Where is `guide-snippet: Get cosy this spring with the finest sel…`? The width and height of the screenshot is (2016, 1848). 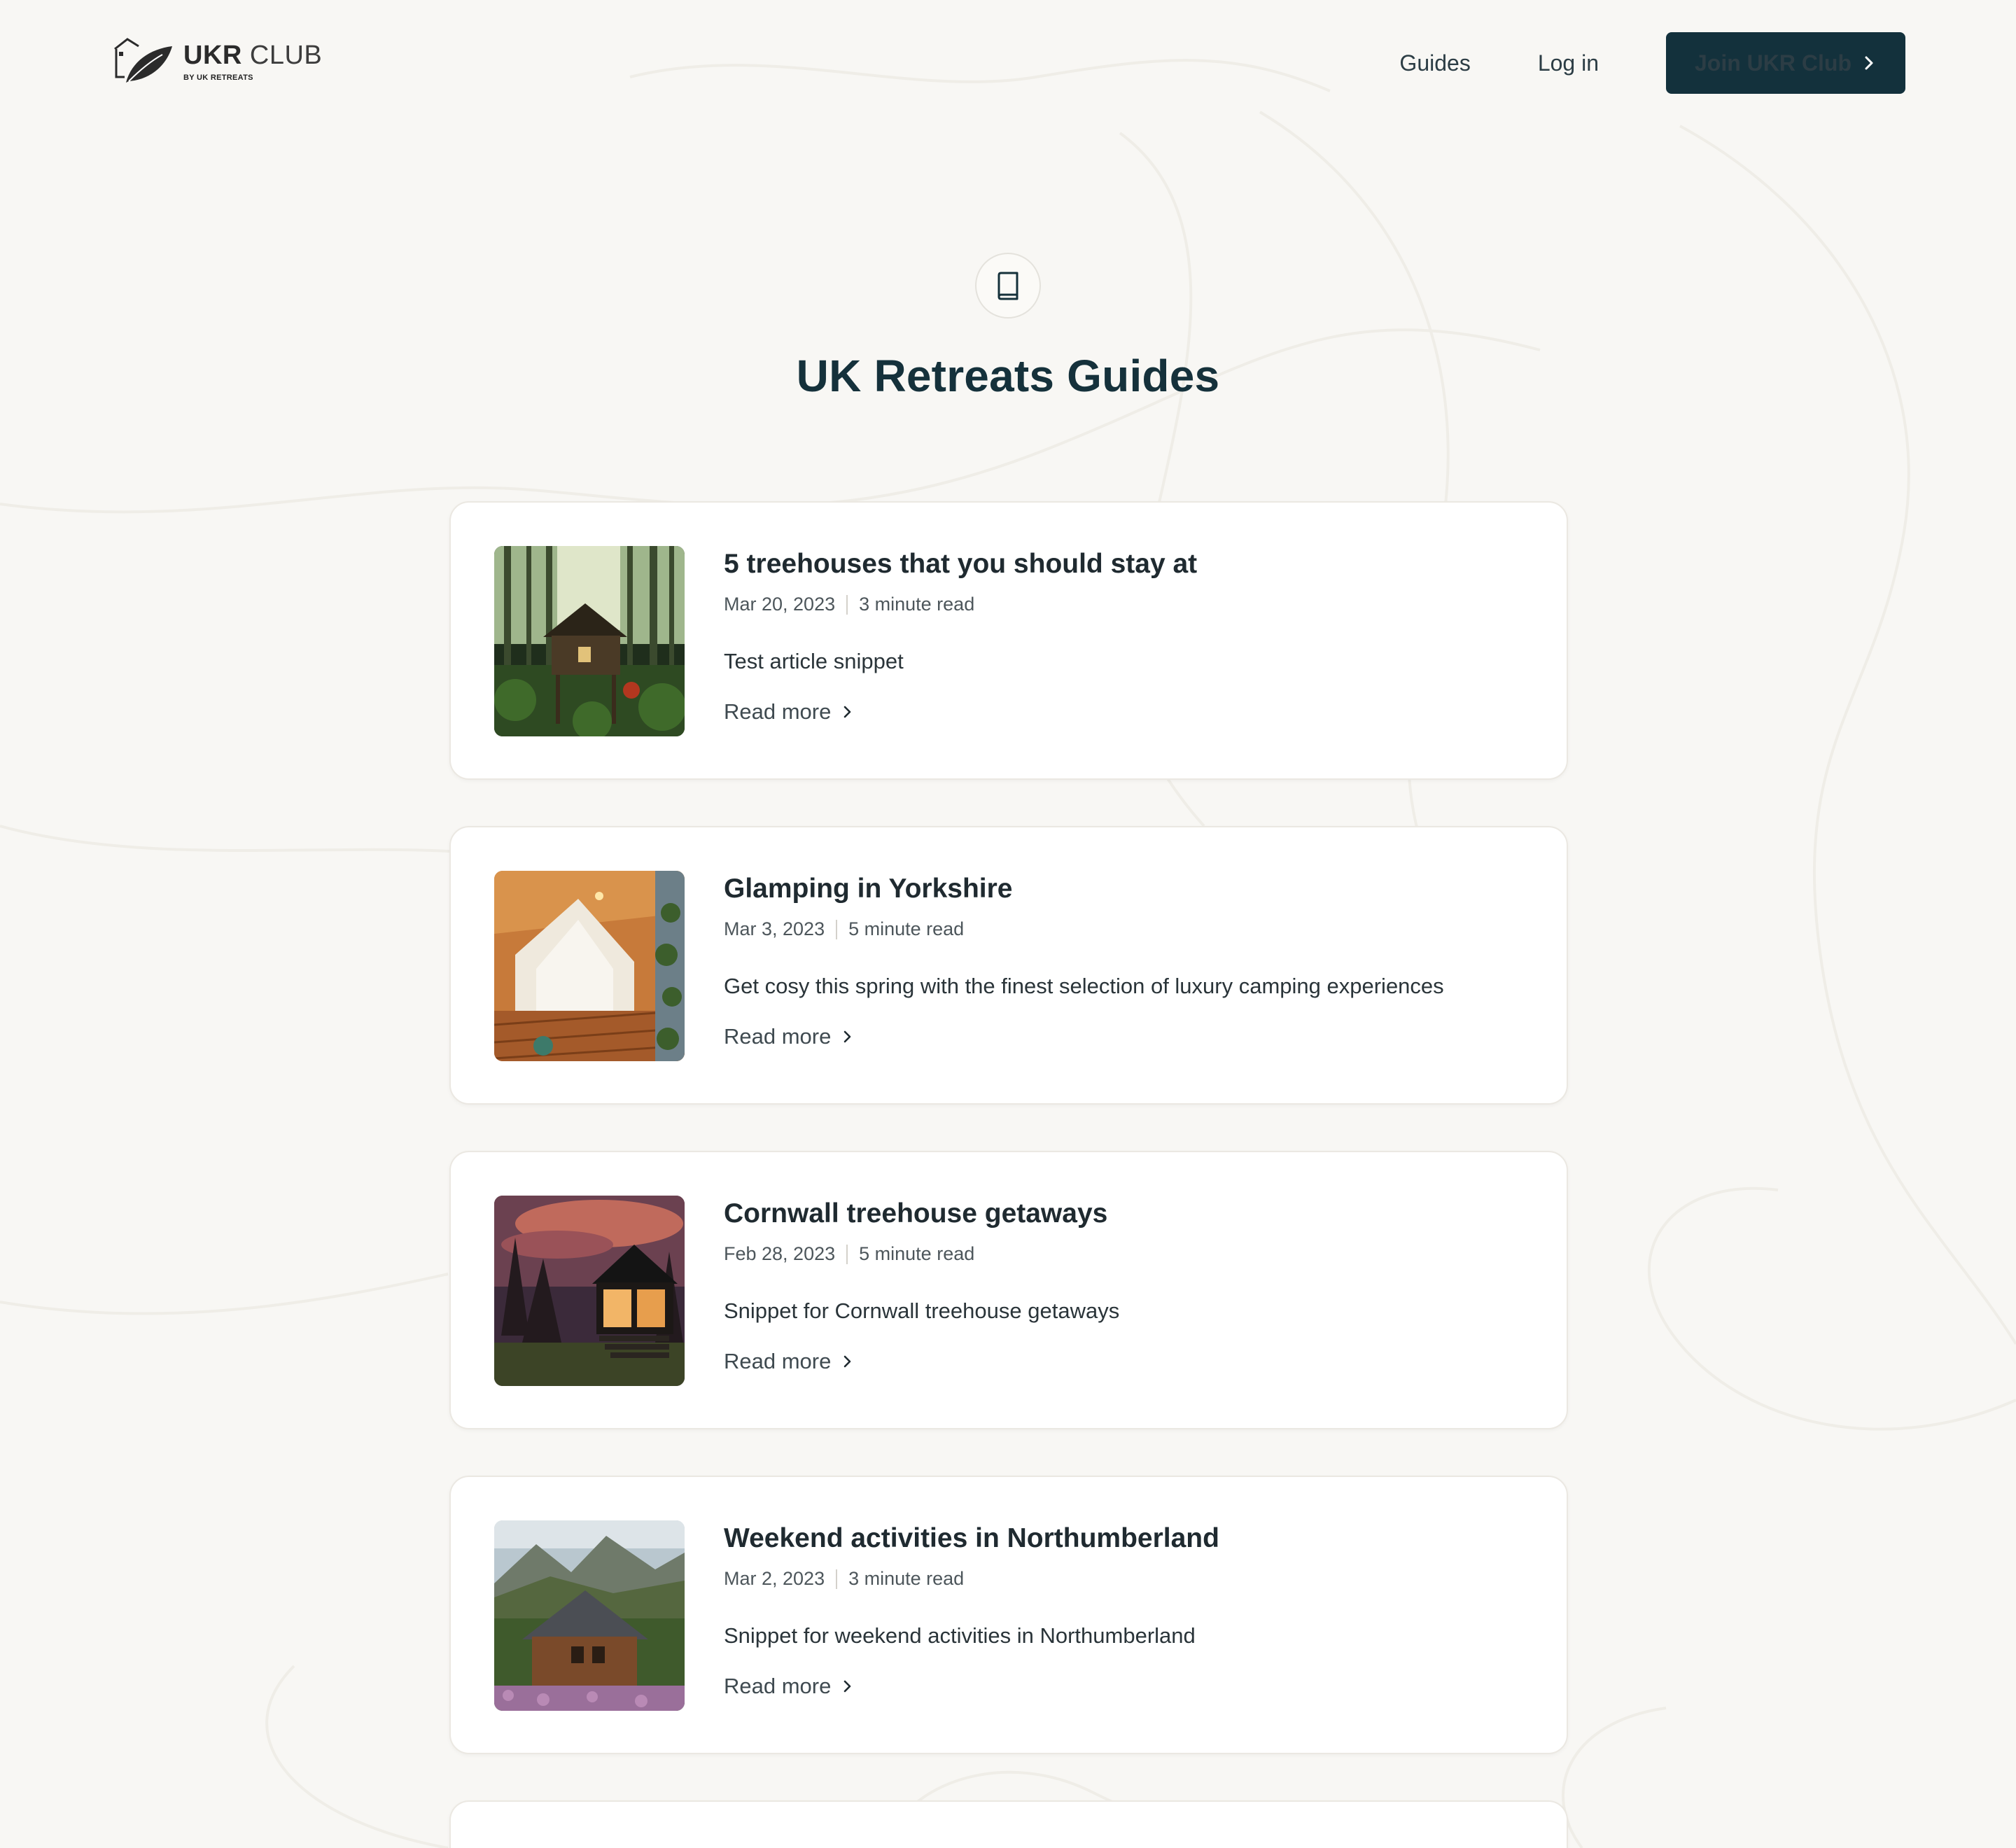 guide-snippet: Get cosy this spring with the finest sel… is located at coordinates (1084, 986).